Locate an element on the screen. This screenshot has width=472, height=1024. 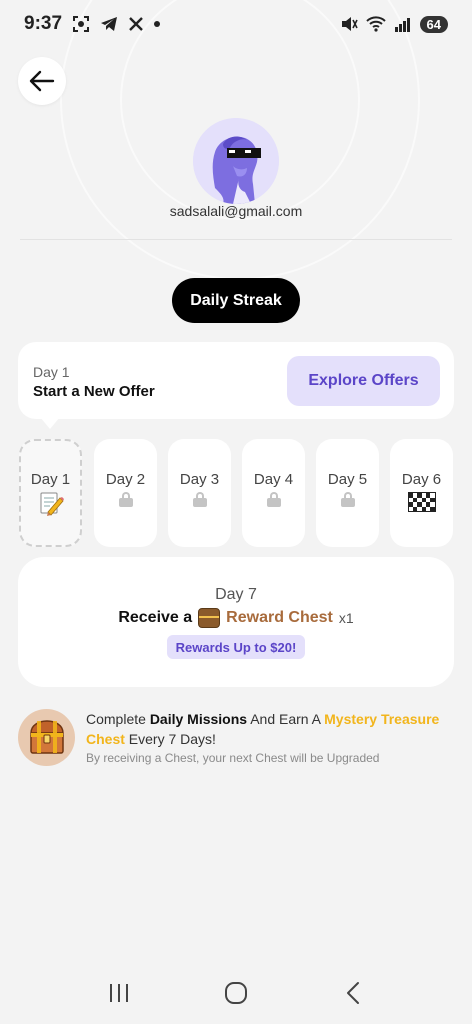
mystery-chest-avatar is located at coordinates (46, 737).